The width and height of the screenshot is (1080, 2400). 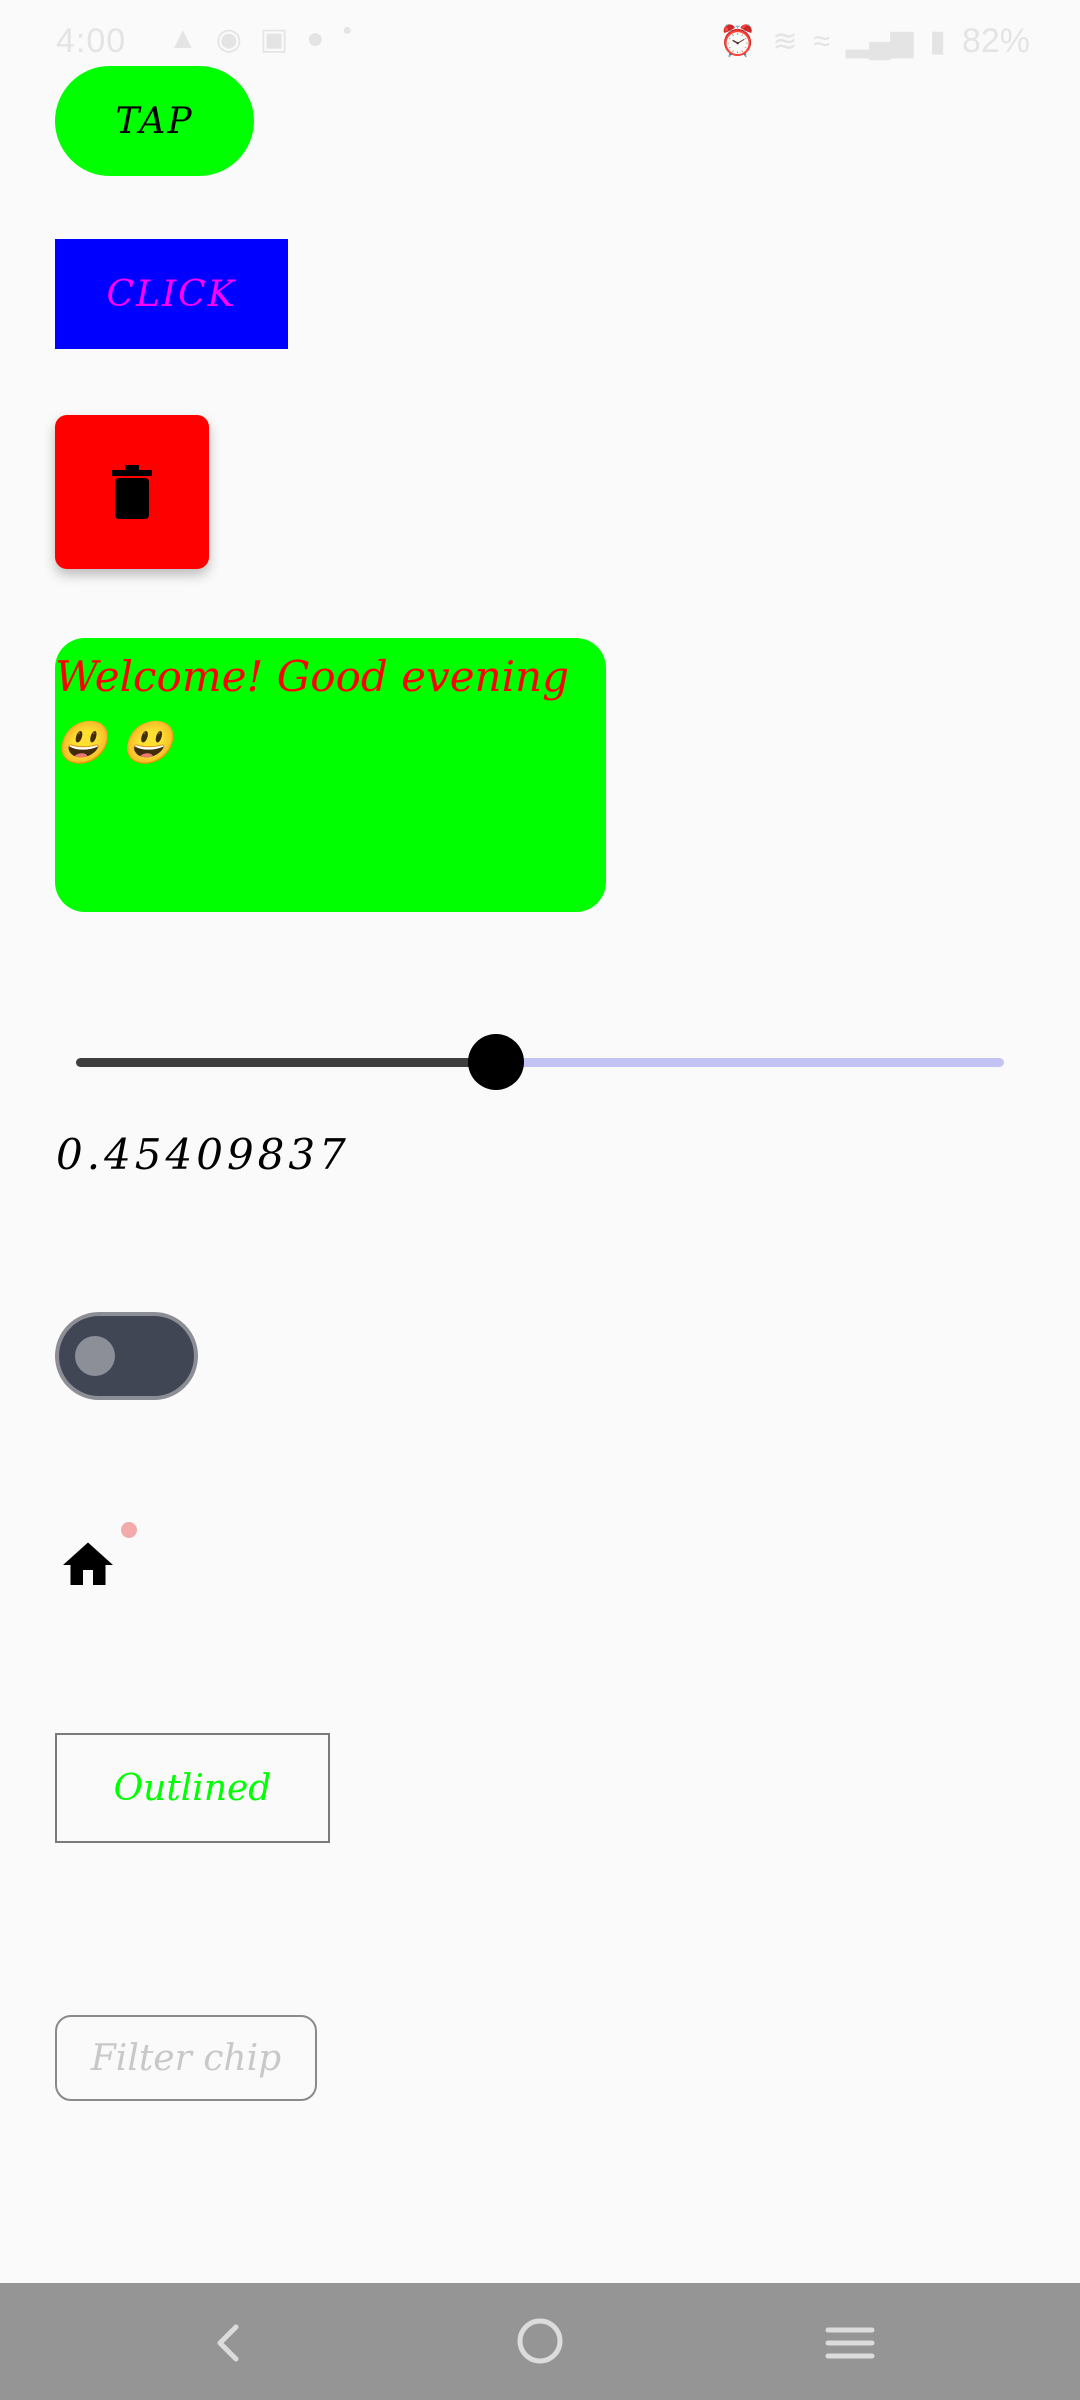 What do you see at coordinates (287, 1062) in the screenshot?
I see `slider-active-track` at bounding box center [287, 1062].